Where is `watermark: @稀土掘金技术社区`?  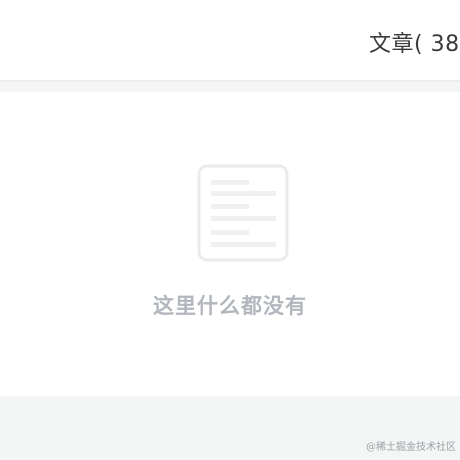
watermark: @稀土掘金技术社区 is located at coordinates (411, 447).